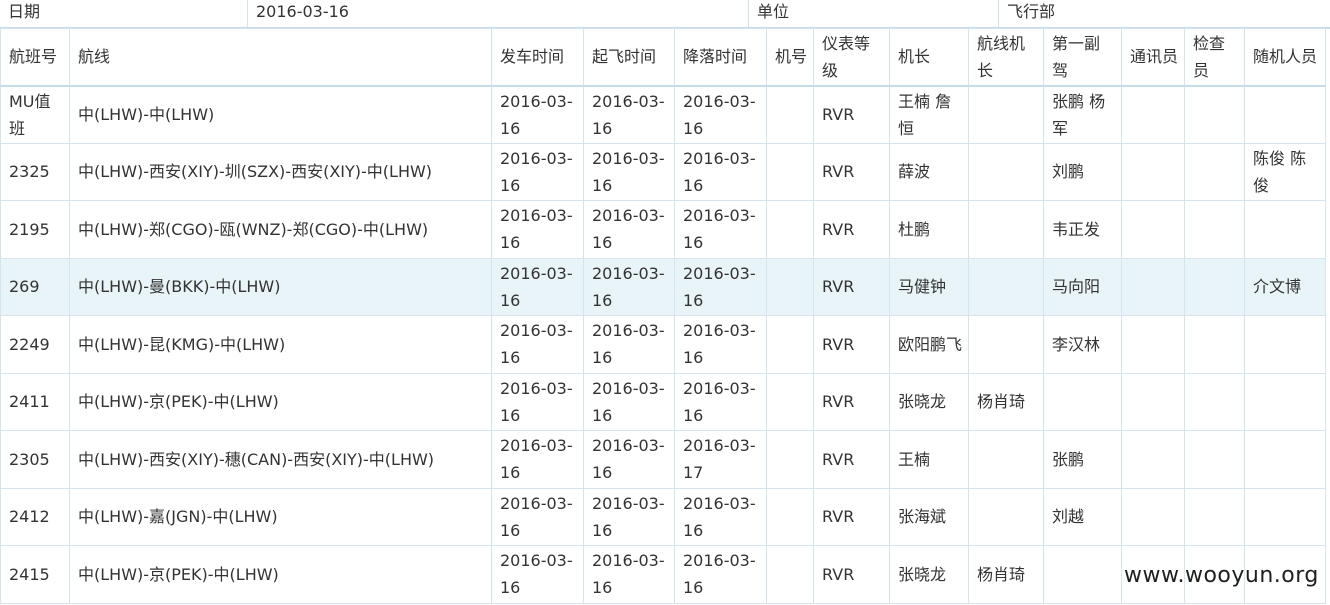 Image resolution: width=1330 pixels, height=605 pixels. I want to click on table-cell: 2195, so click(35, 229).